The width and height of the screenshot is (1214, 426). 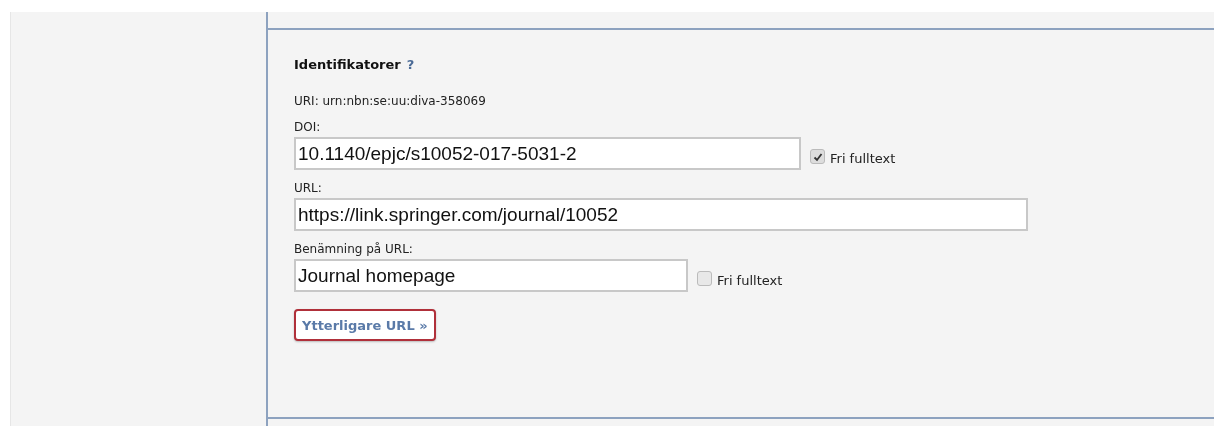 I want to click on text-field: 10.1140/epjc/s10052-017-5031-2, so click(x=547, y=153).